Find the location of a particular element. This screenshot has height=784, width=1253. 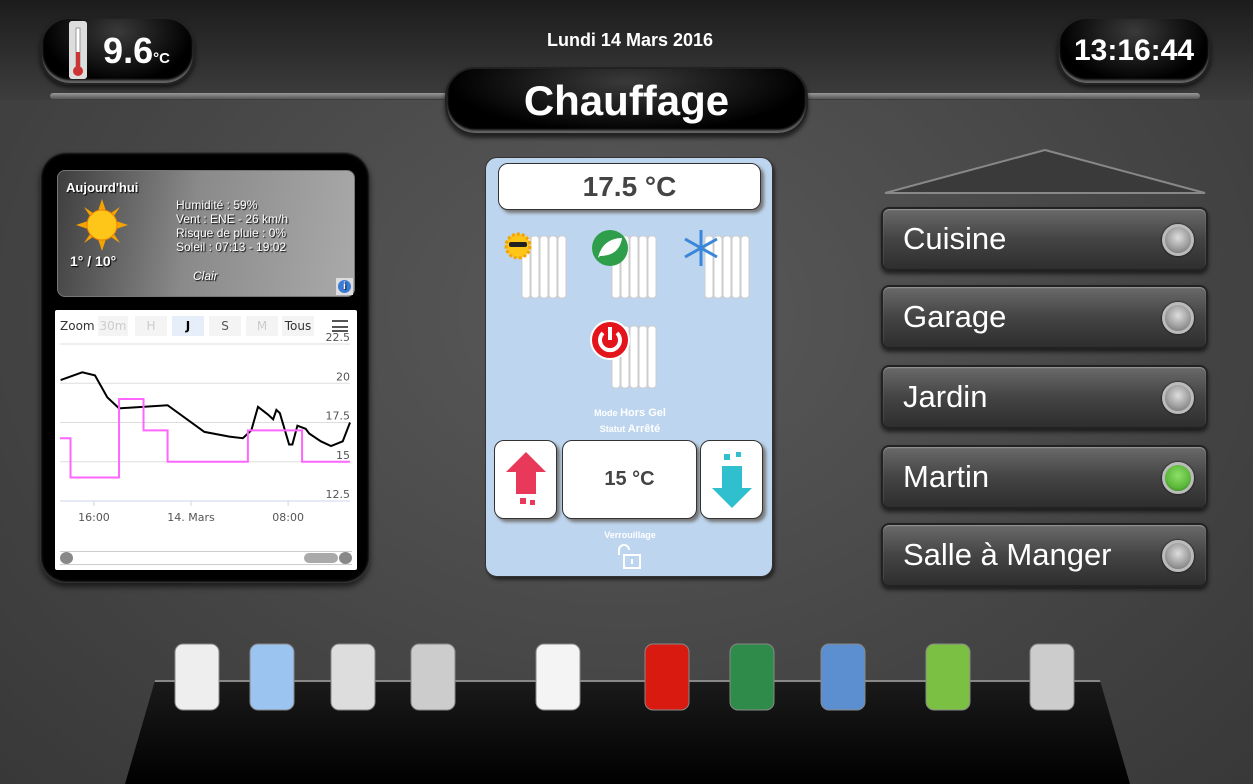

room-label: Salle à Manger is located at coordinates (1007, 554).